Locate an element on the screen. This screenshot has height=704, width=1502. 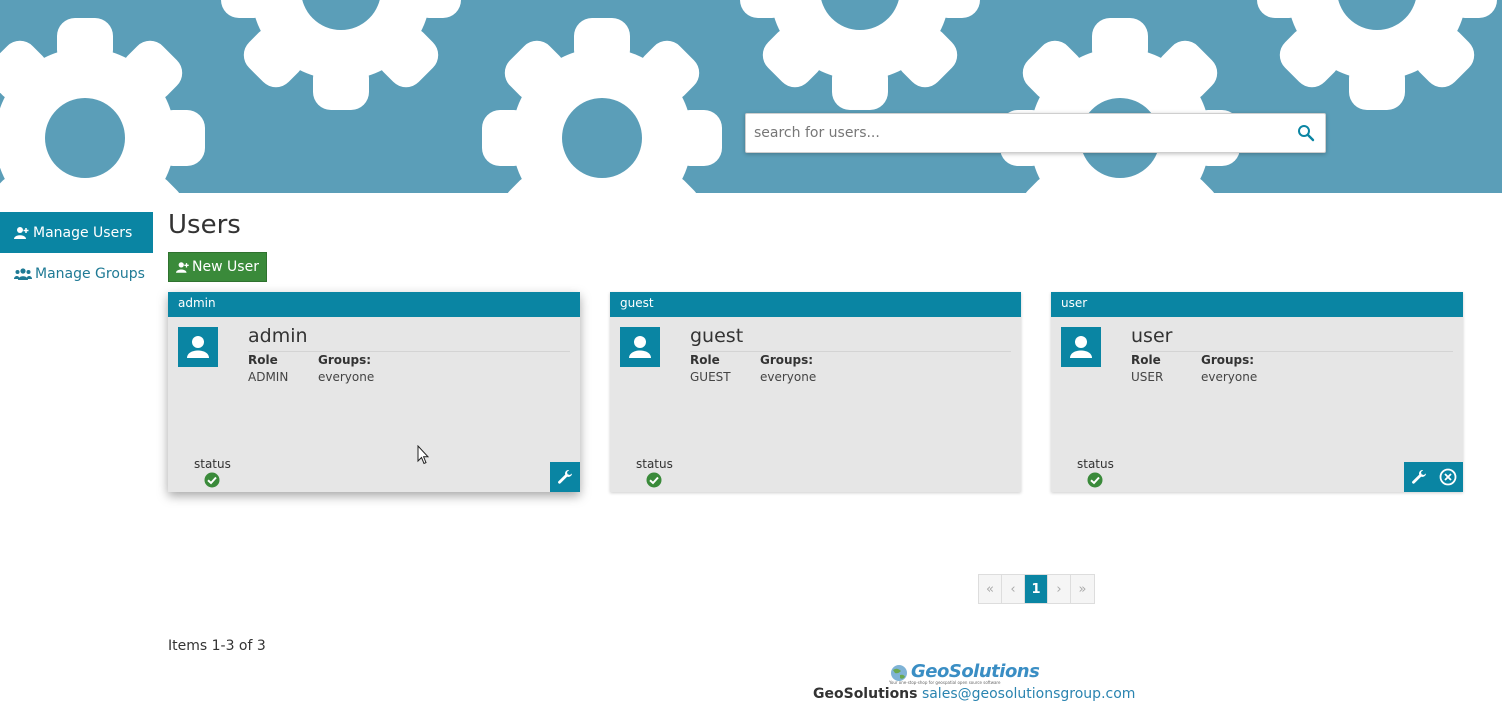
role-value: GUEST is located at coordinates (710, 377).